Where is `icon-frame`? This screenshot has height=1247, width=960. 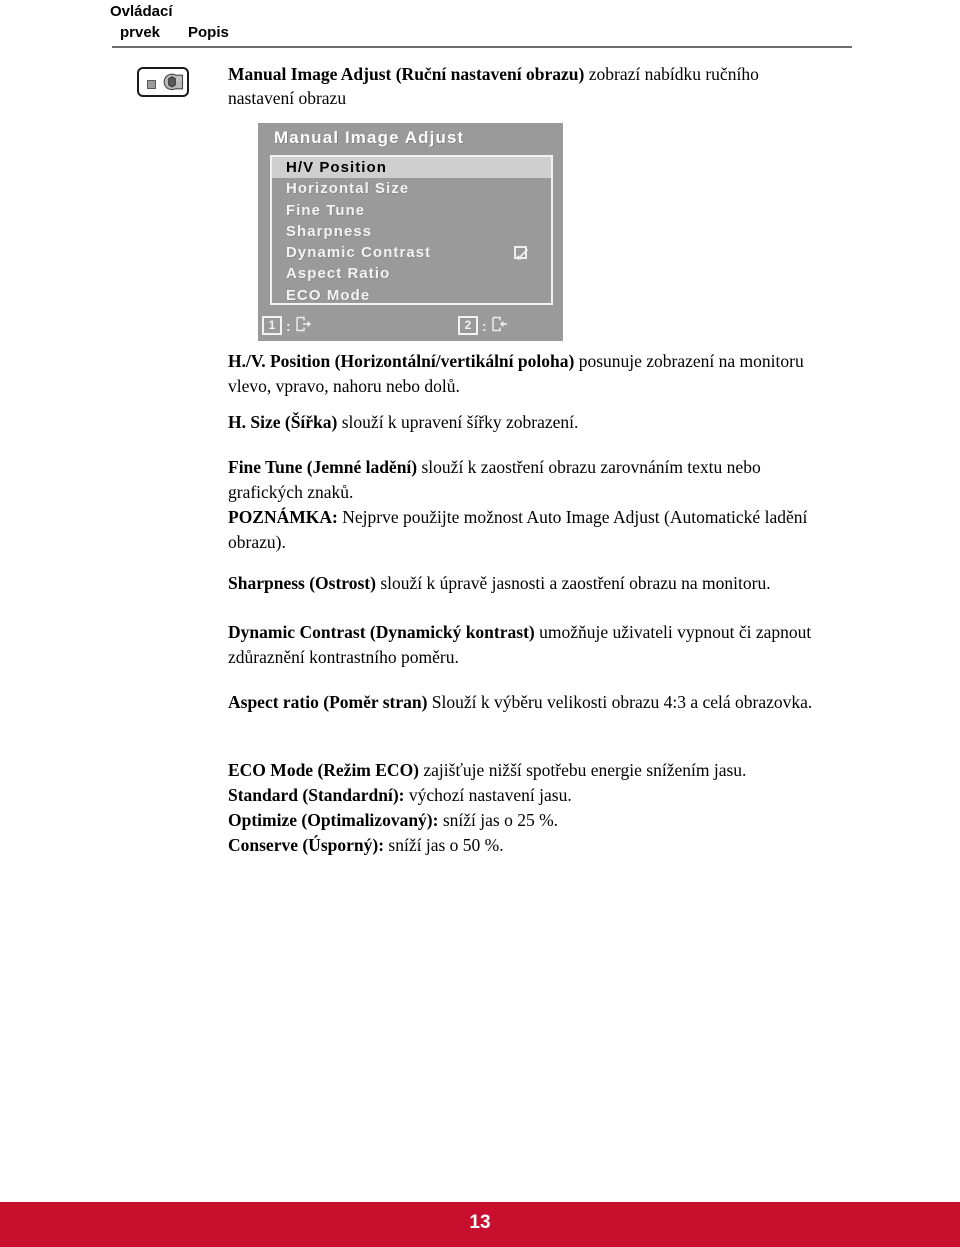 icon-frame is located at coordinates (163, 82).